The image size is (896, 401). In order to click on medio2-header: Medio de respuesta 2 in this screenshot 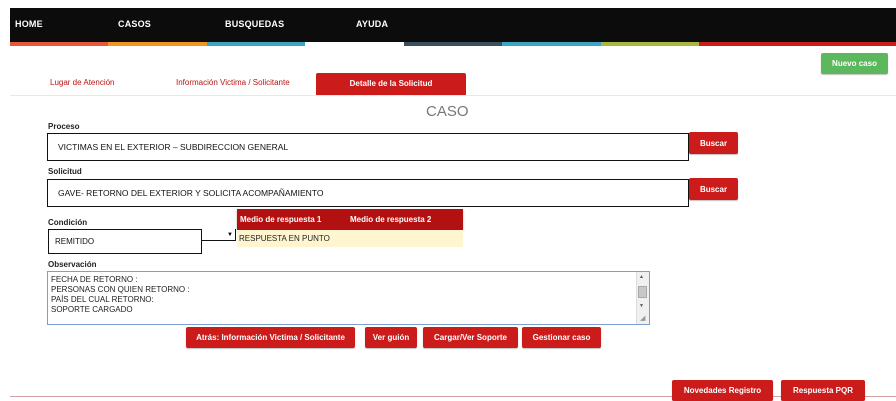, I will do `click(391, 219)`.